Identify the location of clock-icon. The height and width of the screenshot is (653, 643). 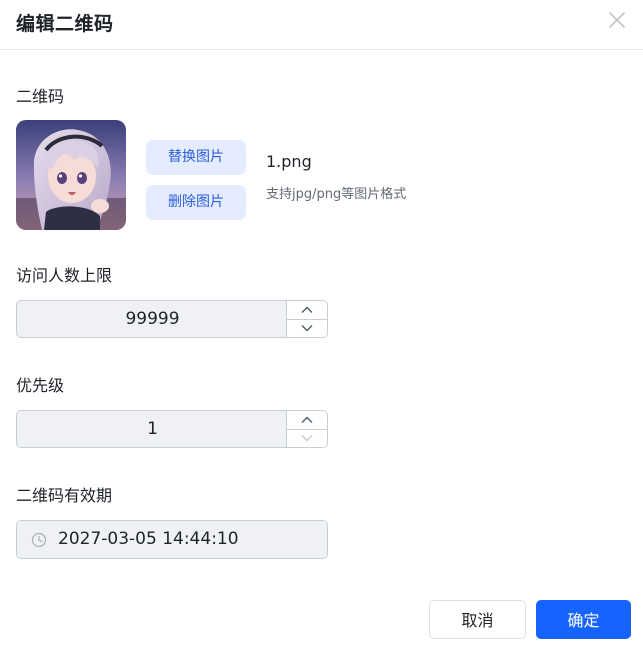
(39, 540).